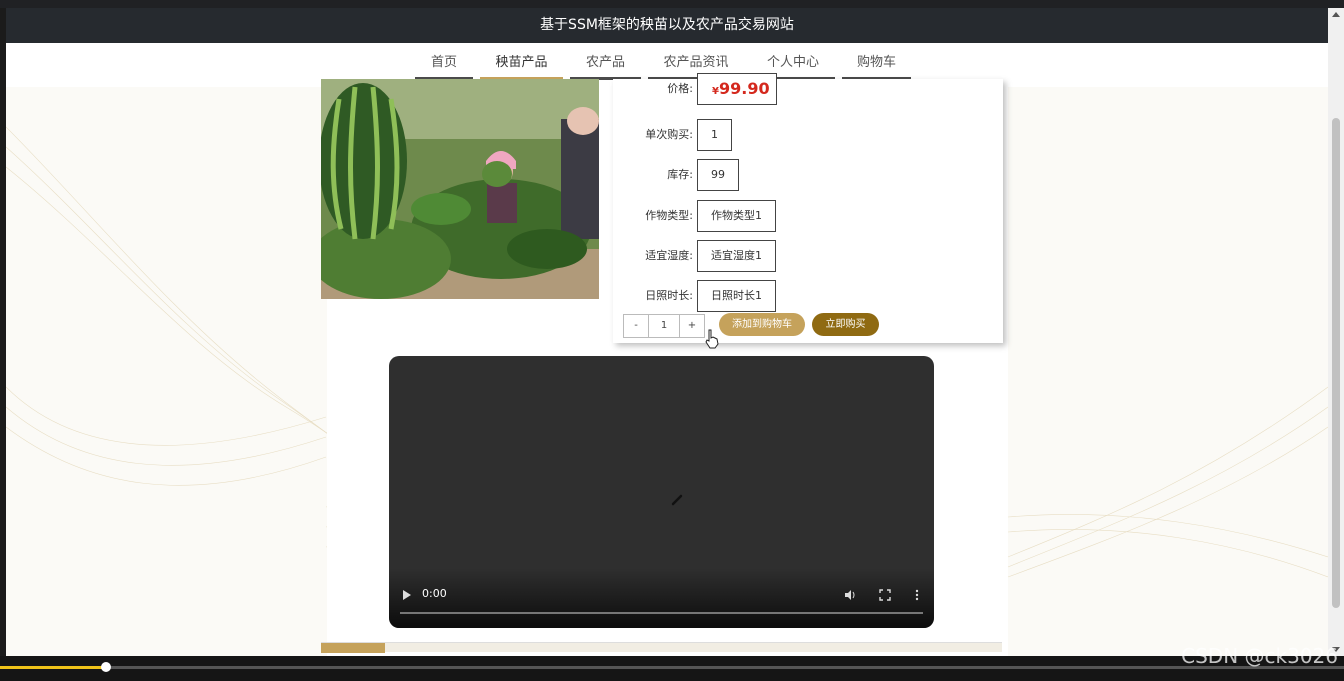 The height and width of the screenshot is (681, 1344). Describe the element at coordinates (521, 61) in the screenshot. I see `nav-item-seedlings: 秧苗产品` at that location.